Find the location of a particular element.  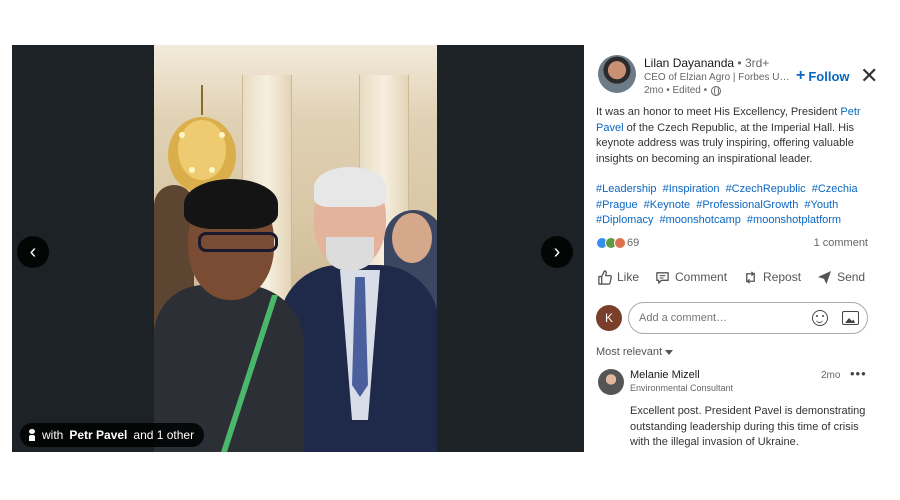

reaction-count: 69 is located at coordinates (633, 243).